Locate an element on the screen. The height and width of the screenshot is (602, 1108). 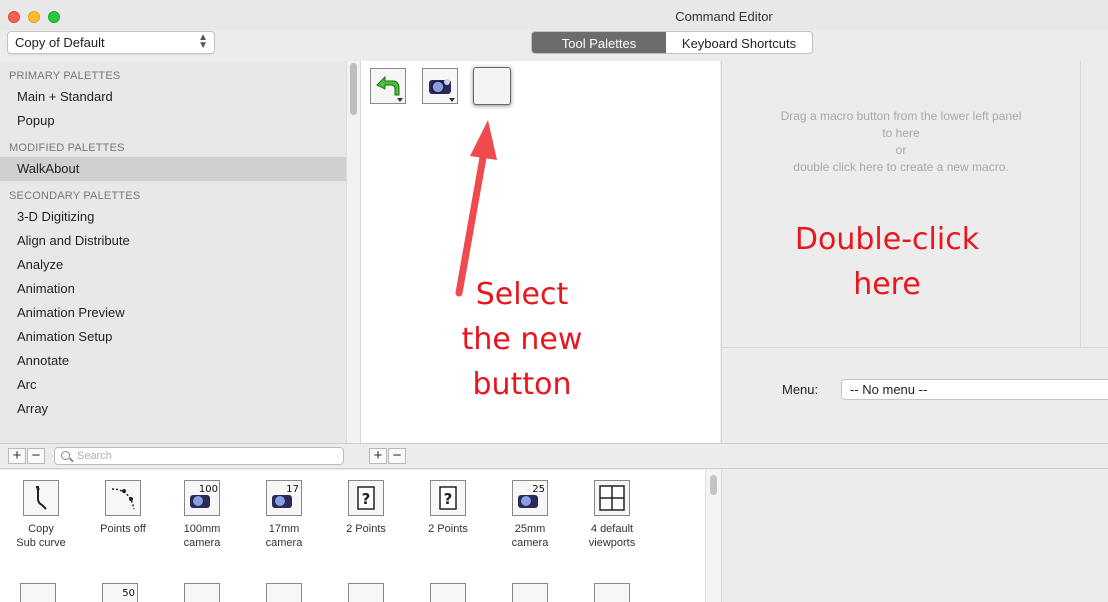
annotation-line: Select is located at coordinates (522, 294).